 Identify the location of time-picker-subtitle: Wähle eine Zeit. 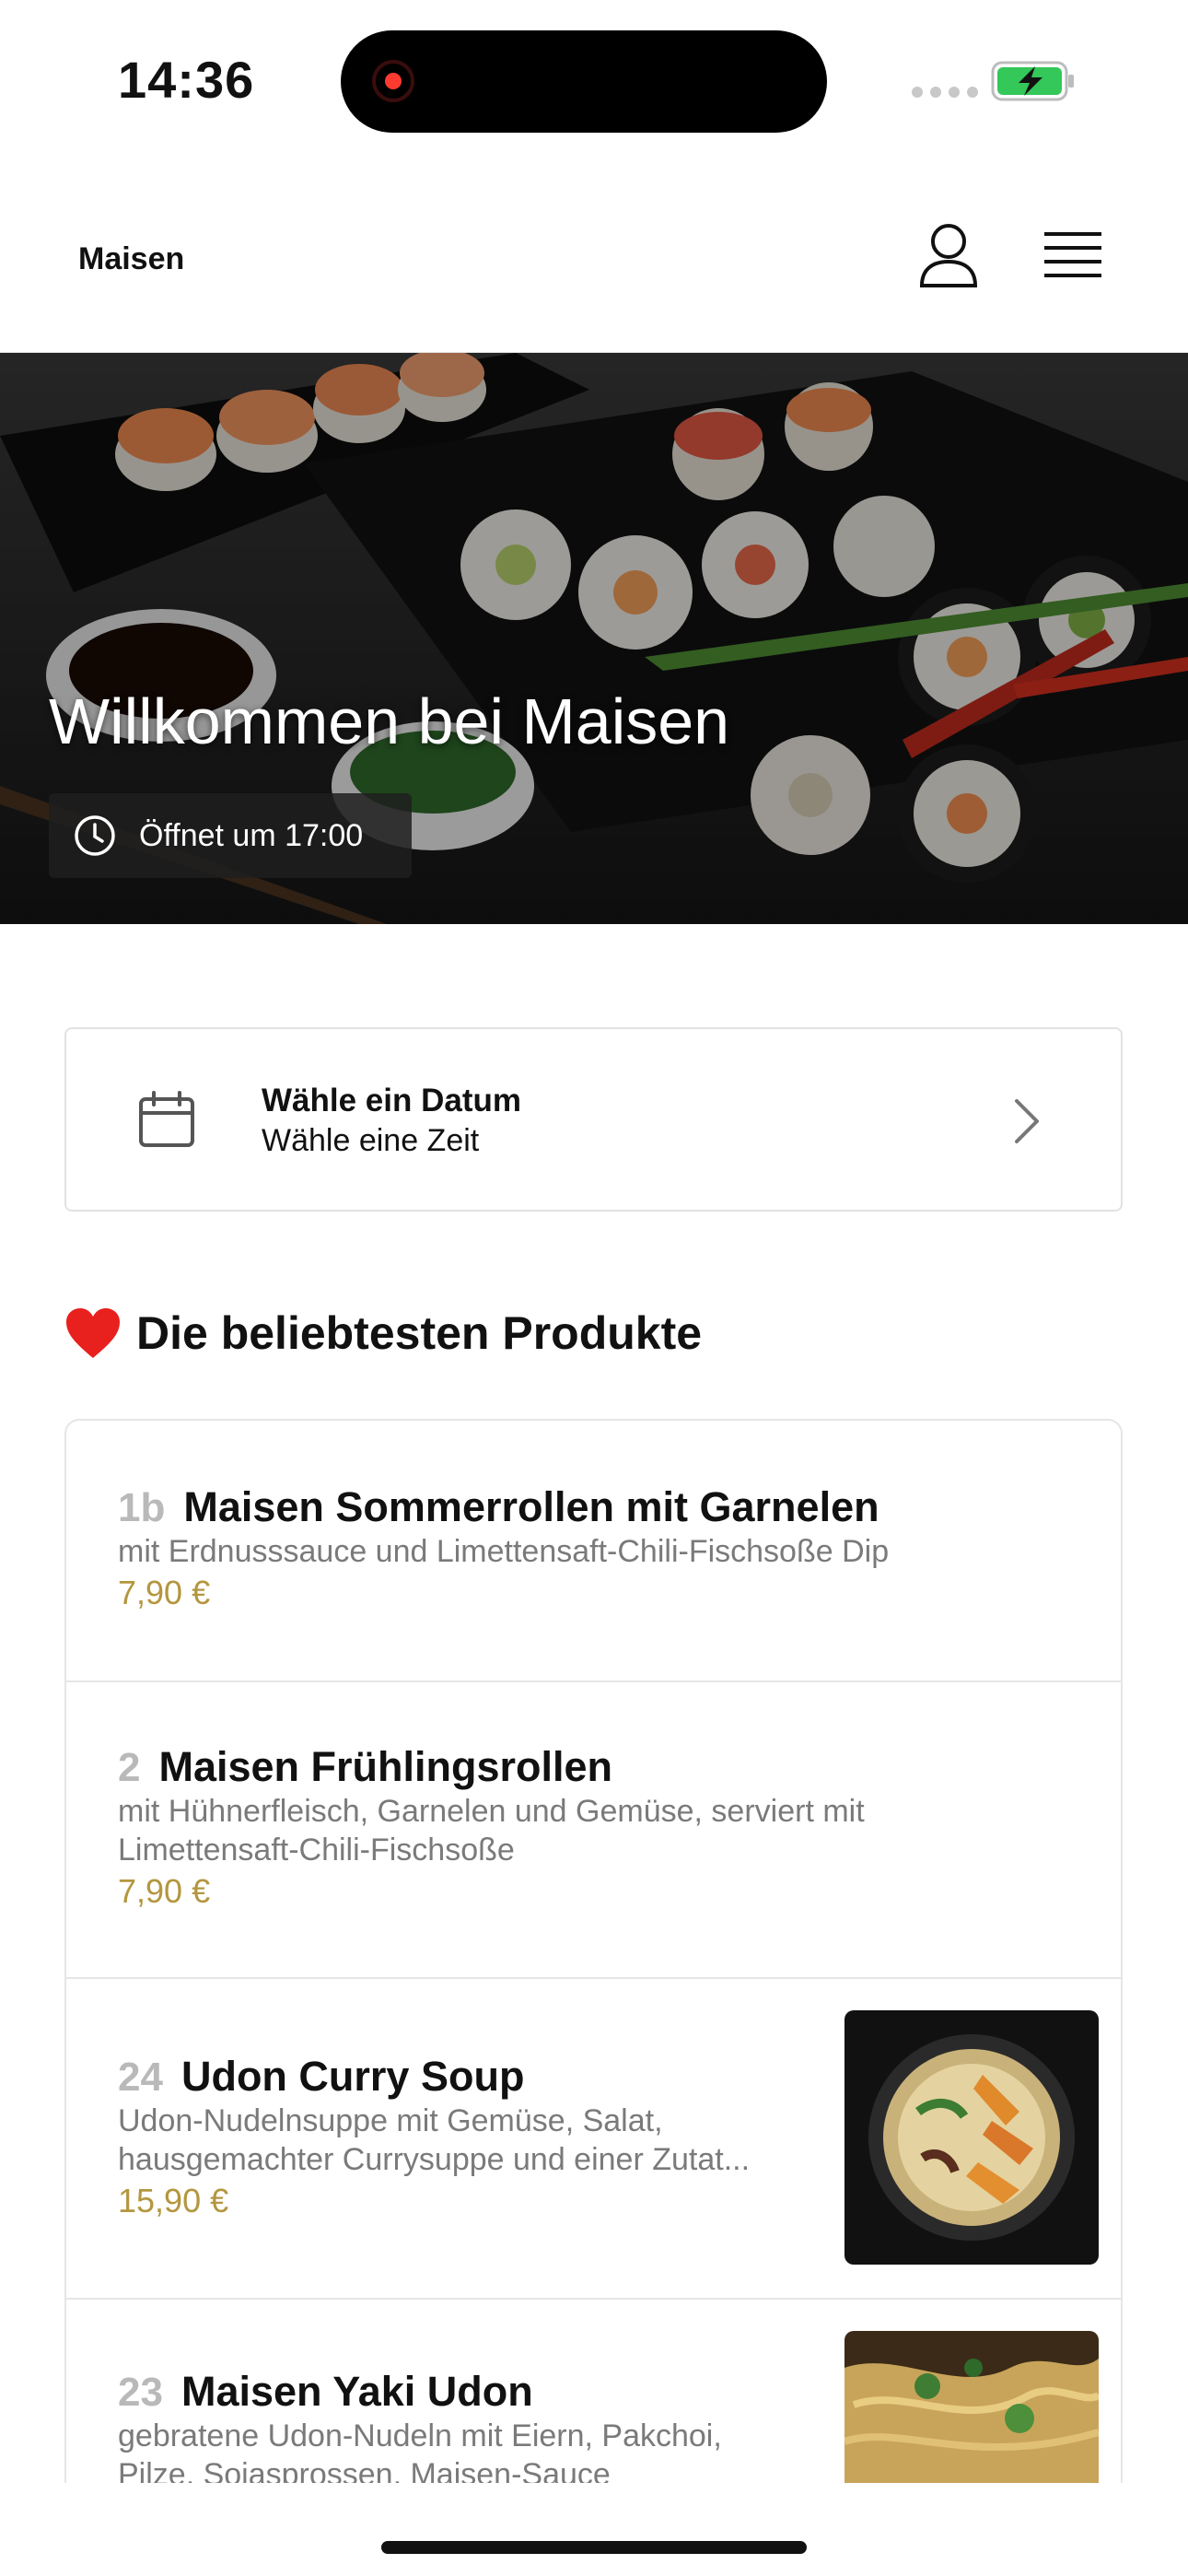
(371, 1140).